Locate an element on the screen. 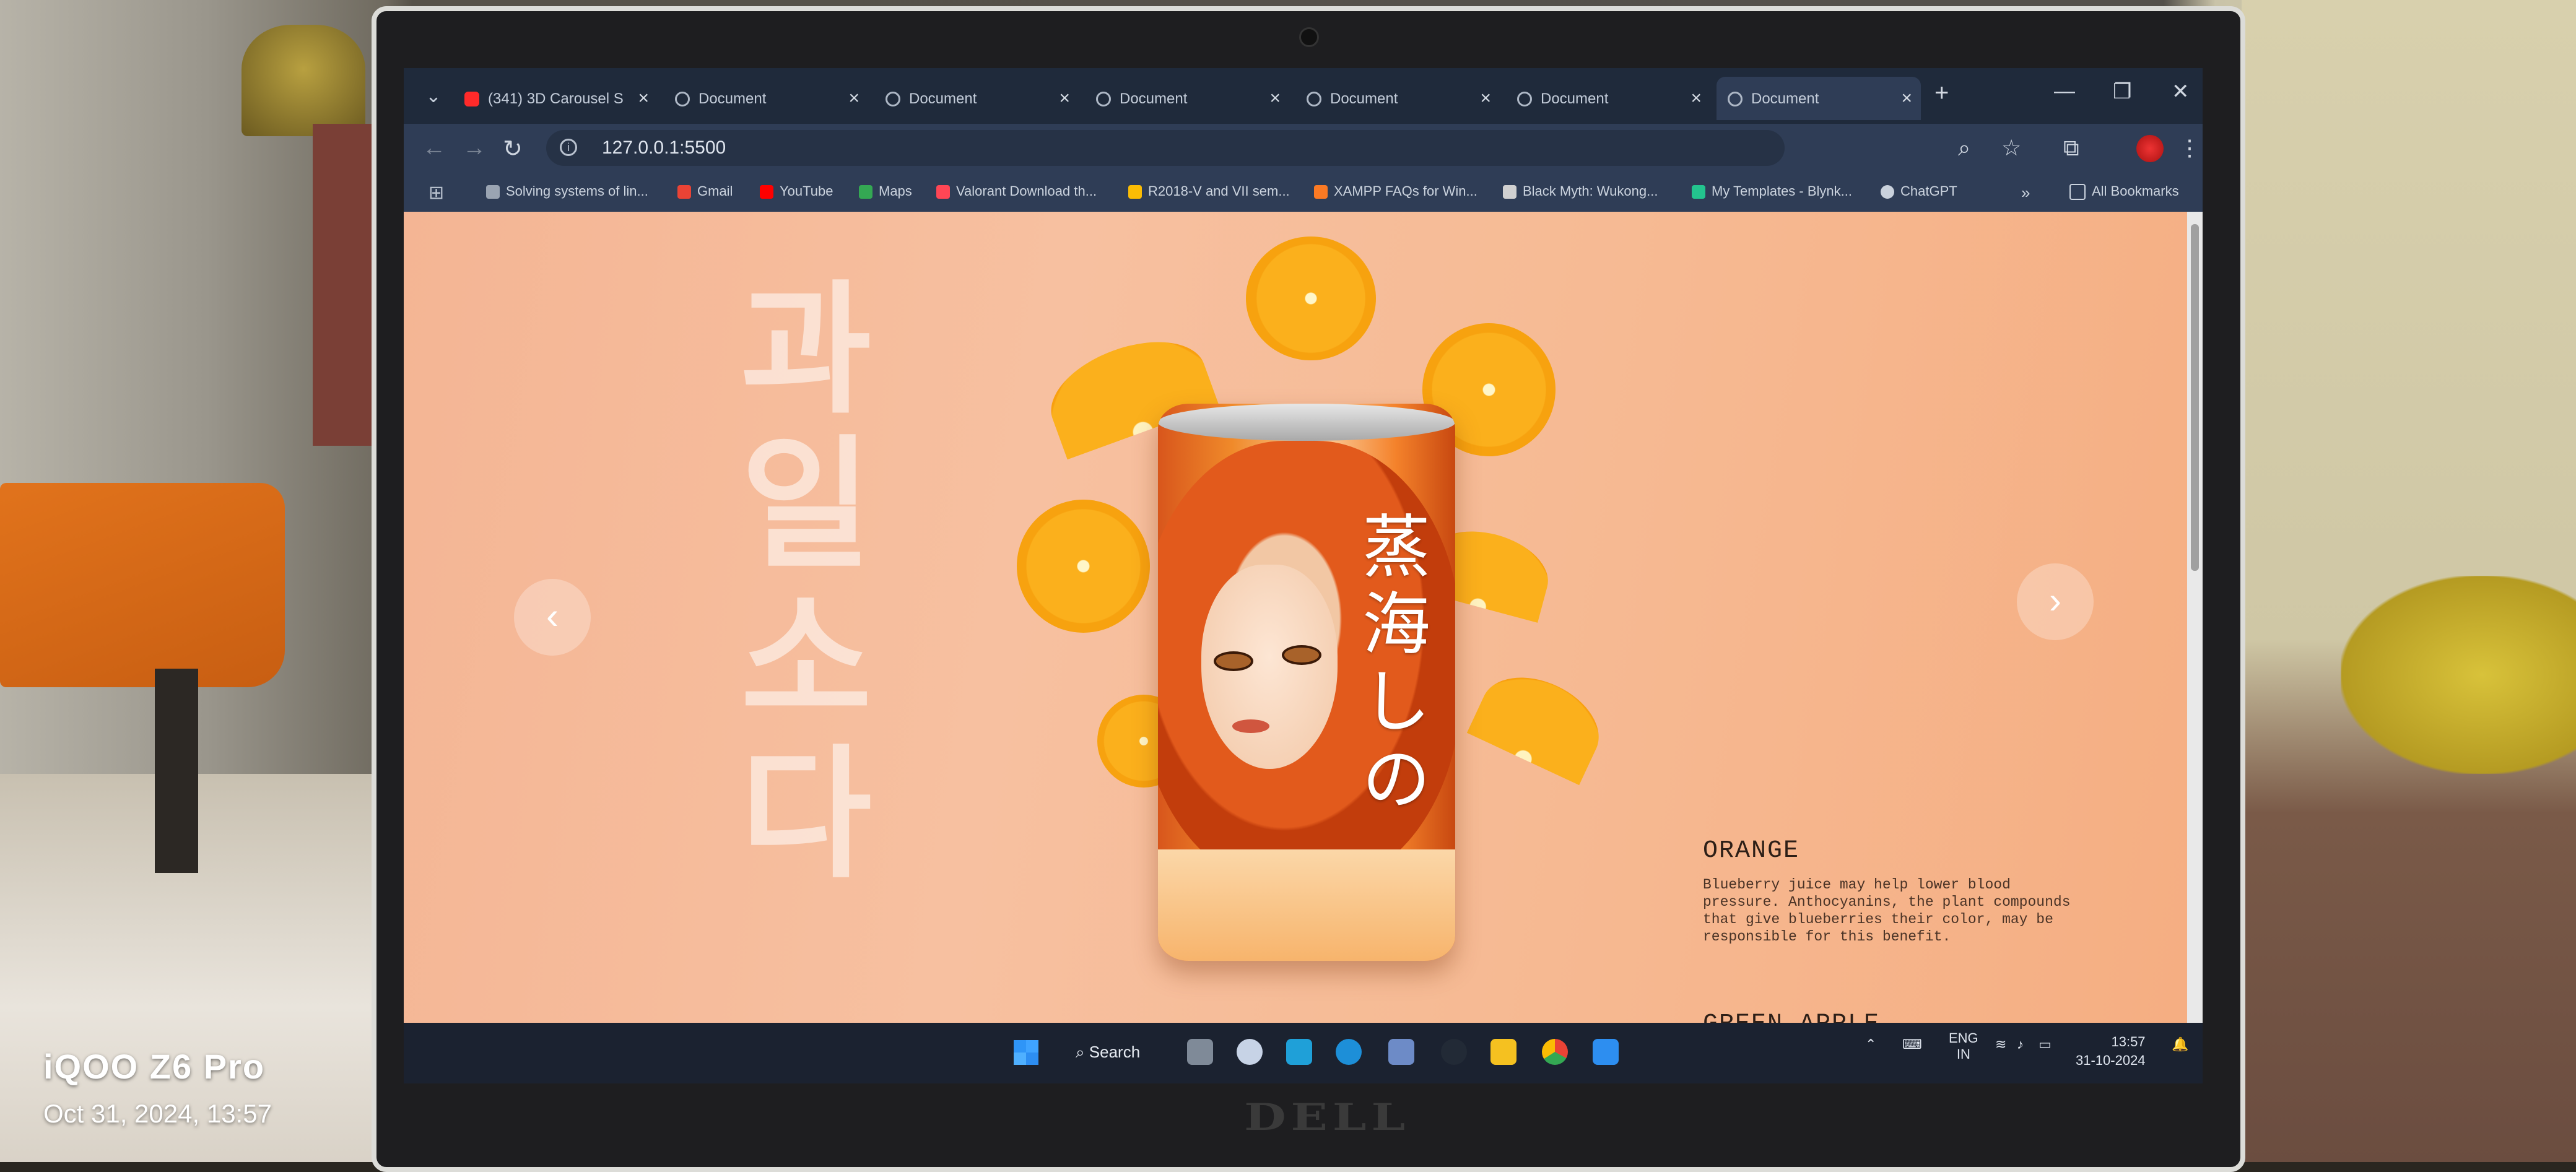 This screenshot has width=2576, height=1172. bookmark-item: Maps is located at coordinates (885, 191).